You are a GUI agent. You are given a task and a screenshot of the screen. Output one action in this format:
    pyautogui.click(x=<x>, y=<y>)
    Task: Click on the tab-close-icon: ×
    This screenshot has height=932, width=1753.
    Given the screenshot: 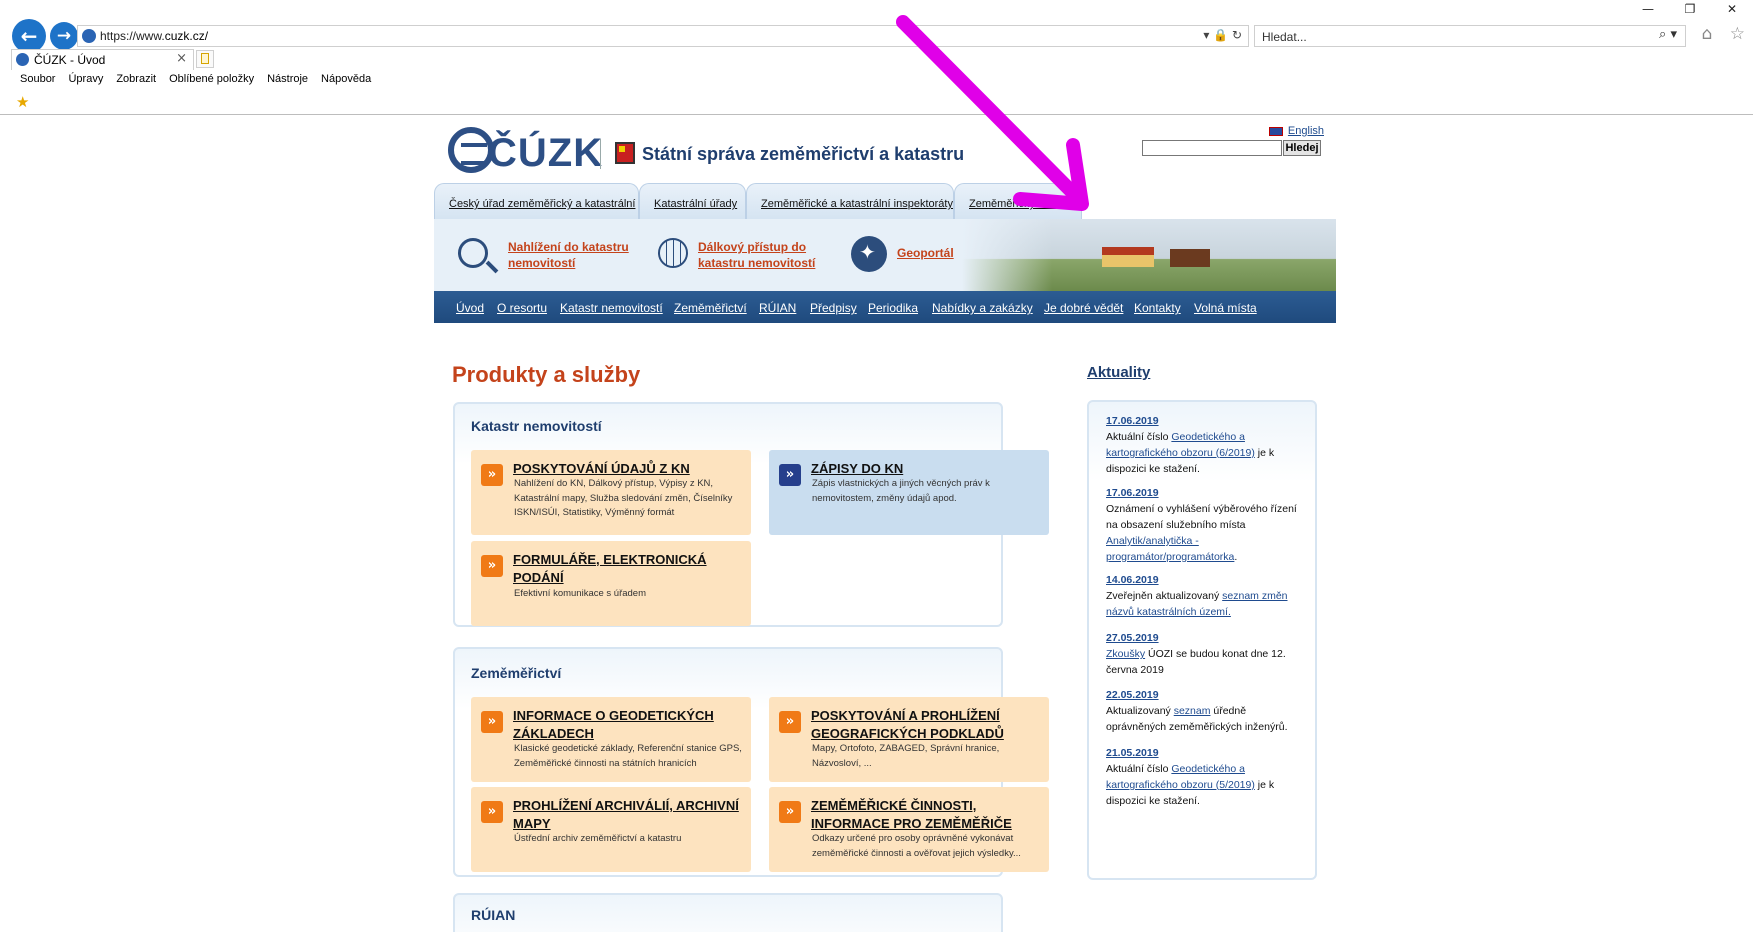 What is the action you would take?
    pyautogui.click(x=181, y=58)
    